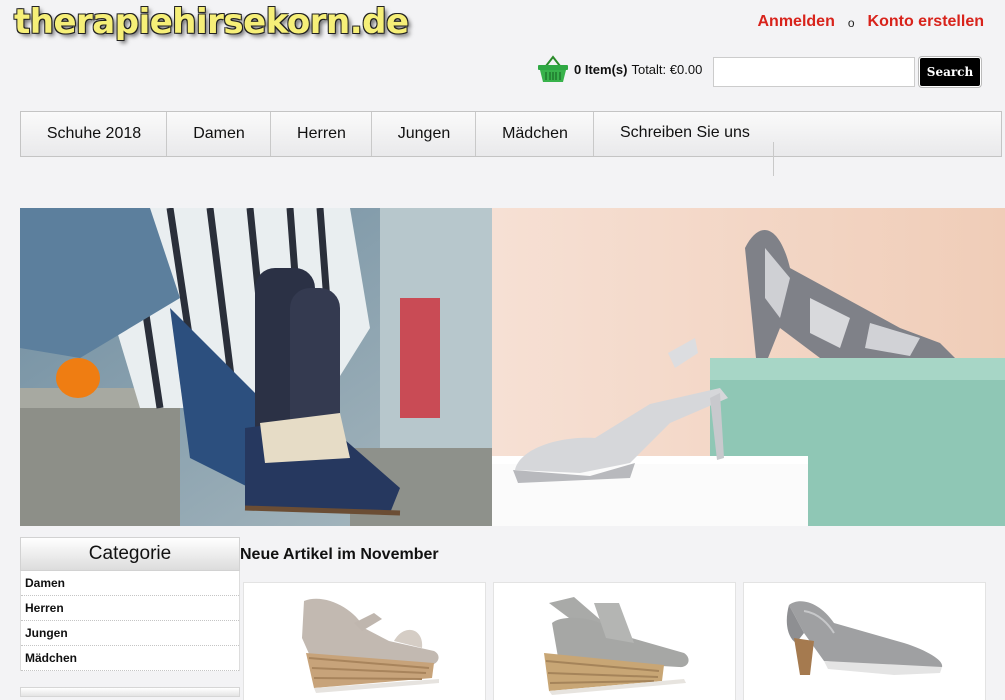 The width and height of the screenshot is (1005, 700). Describe the element at coordinates (130, 633) in the screenshot. I see `sidebar-item-jungen: Jungen` at that location.